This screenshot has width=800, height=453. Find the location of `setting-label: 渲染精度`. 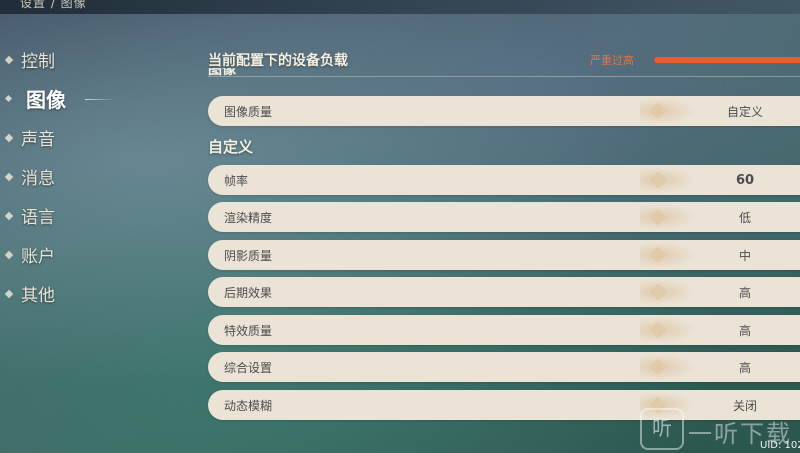

setting-label: 渲染精度 is located at coordinates (248, 217).